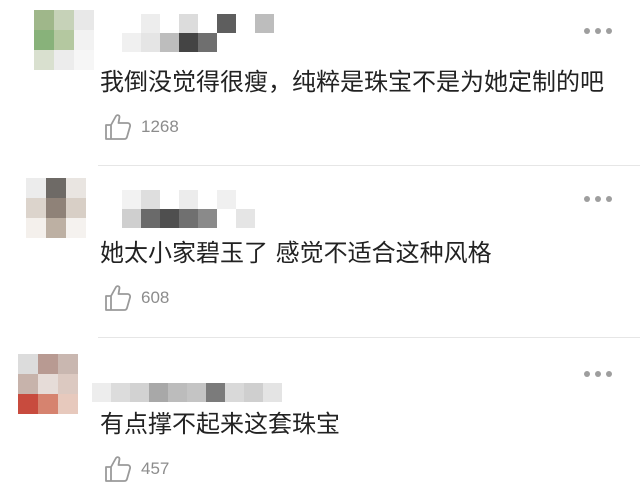 The image size is (640, 499). I want to click on like-button: 457, so click(136, 469).